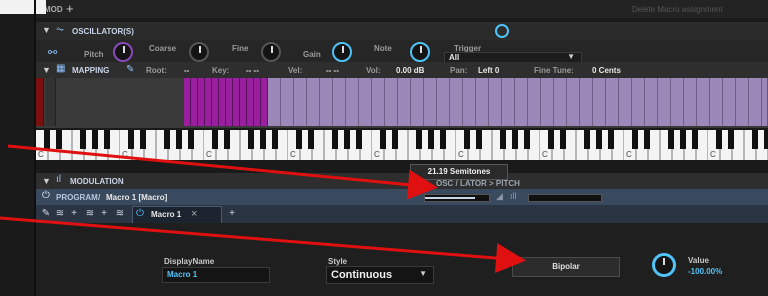 This screenshot has height=296, width=768. What do you see at coordinates (312, 54) in the screenshot?
I see `gain-label: Gain` at bounding box center [312, 54].